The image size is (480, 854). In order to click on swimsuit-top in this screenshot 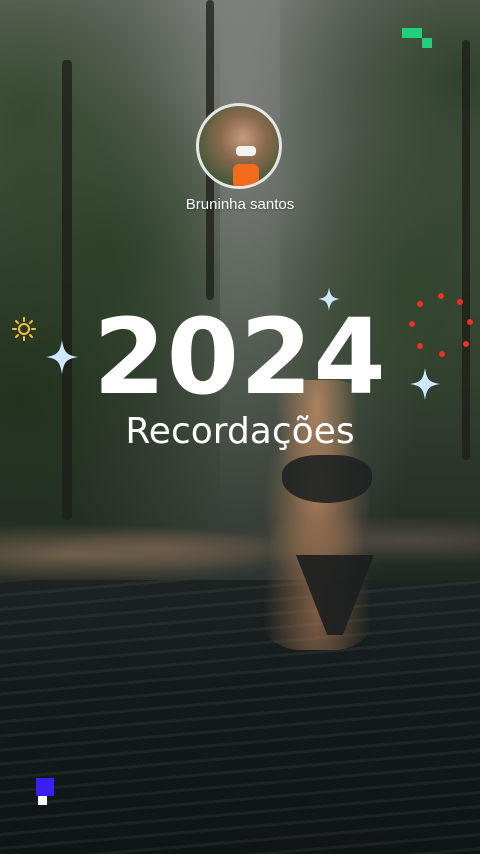, I will do `click(327, 479)`.